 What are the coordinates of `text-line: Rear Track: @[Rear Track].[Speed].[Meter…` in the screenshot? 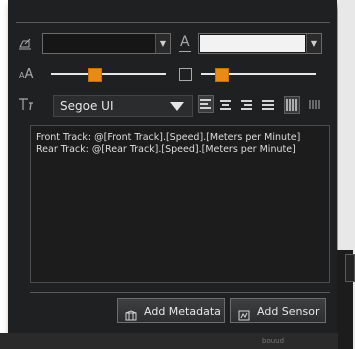 It's located at (166, 149).